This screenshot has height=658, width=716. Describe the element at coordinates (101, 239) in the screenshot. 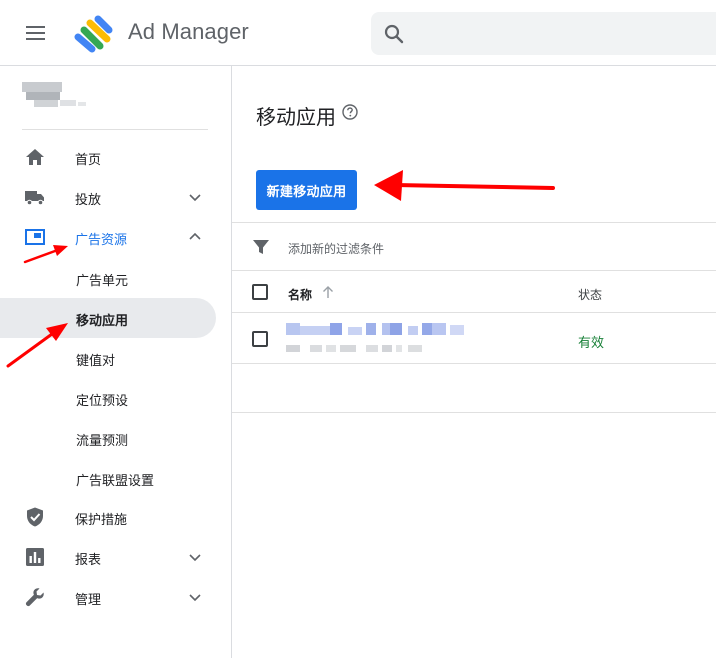

I see `sidebar-item-label: 广告资源` at that location.